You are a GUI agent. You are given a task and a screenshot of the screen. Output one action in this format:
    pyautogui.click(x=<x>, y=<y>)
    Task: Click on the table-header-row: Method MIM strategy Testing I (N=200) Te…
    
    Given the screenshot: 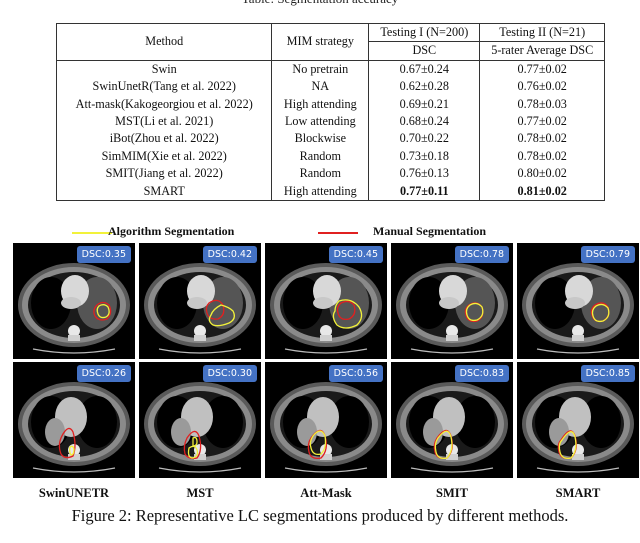 What is the action you would take?
    pyautogui.click(x=330, y=42)
    